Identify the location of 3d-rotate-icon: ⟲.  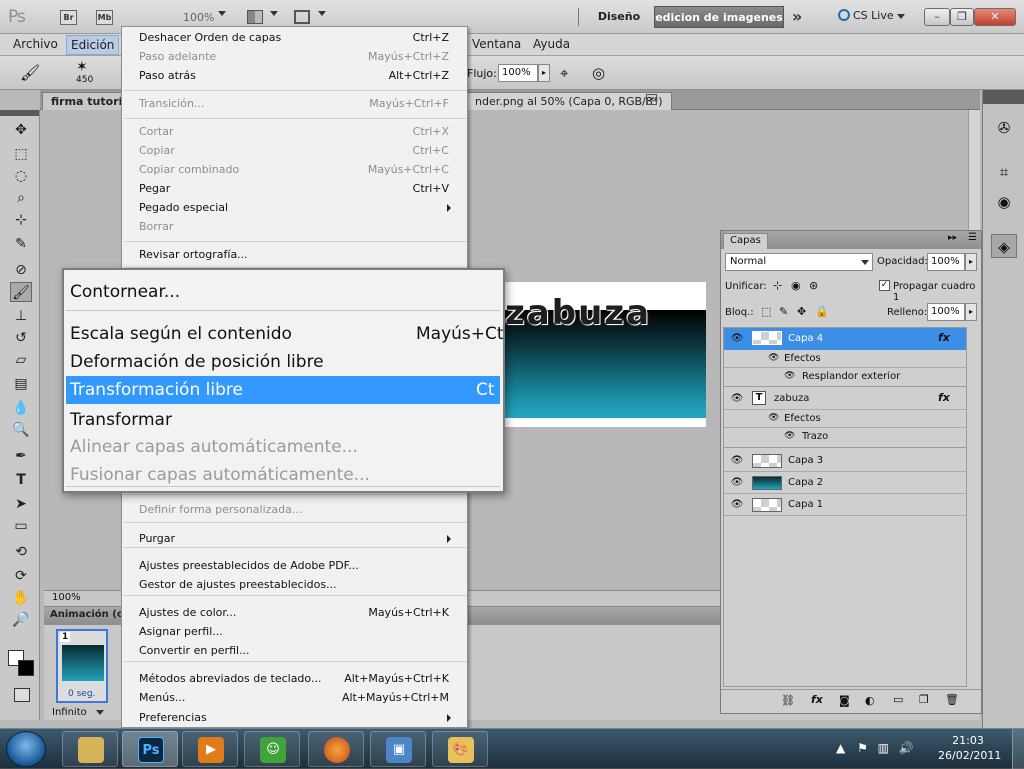
(21, 552).